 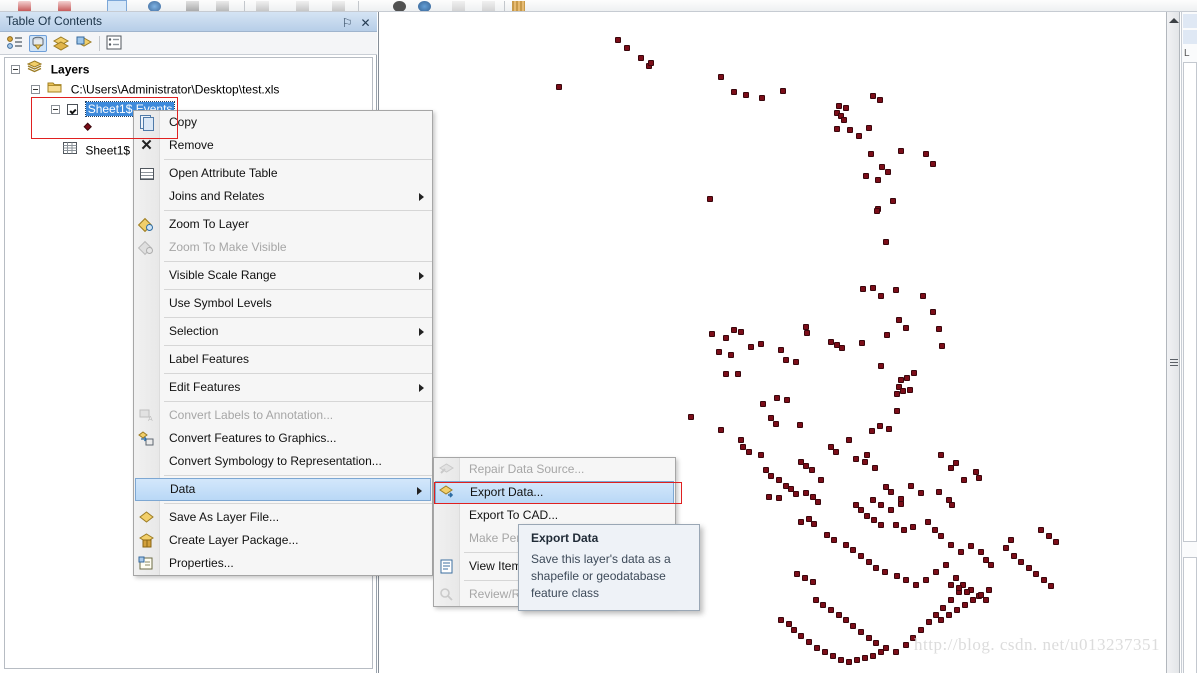 I want to click on toolbar-icon-hyperlink, so click(x=302, y=6).